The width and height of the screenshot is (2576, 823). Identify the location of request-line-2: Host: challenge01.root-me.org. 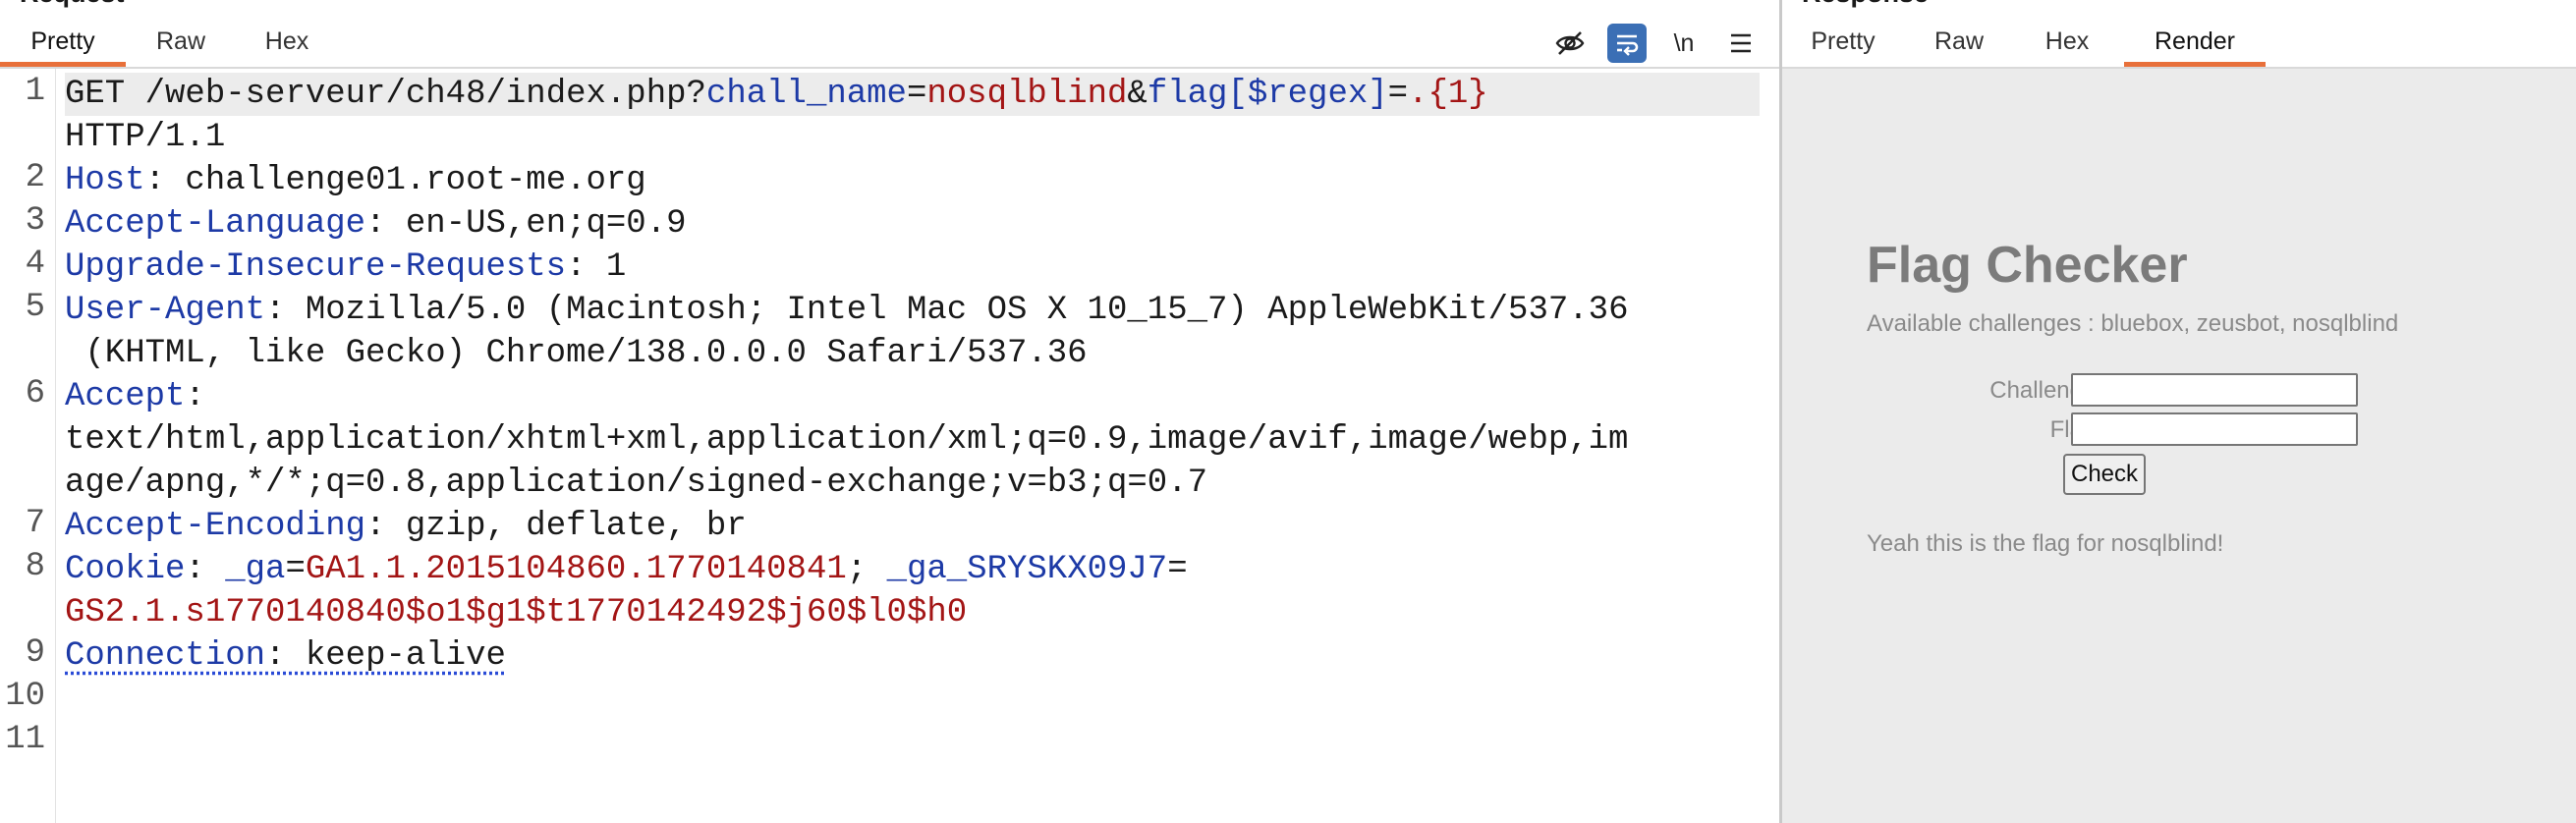
(355, 181).